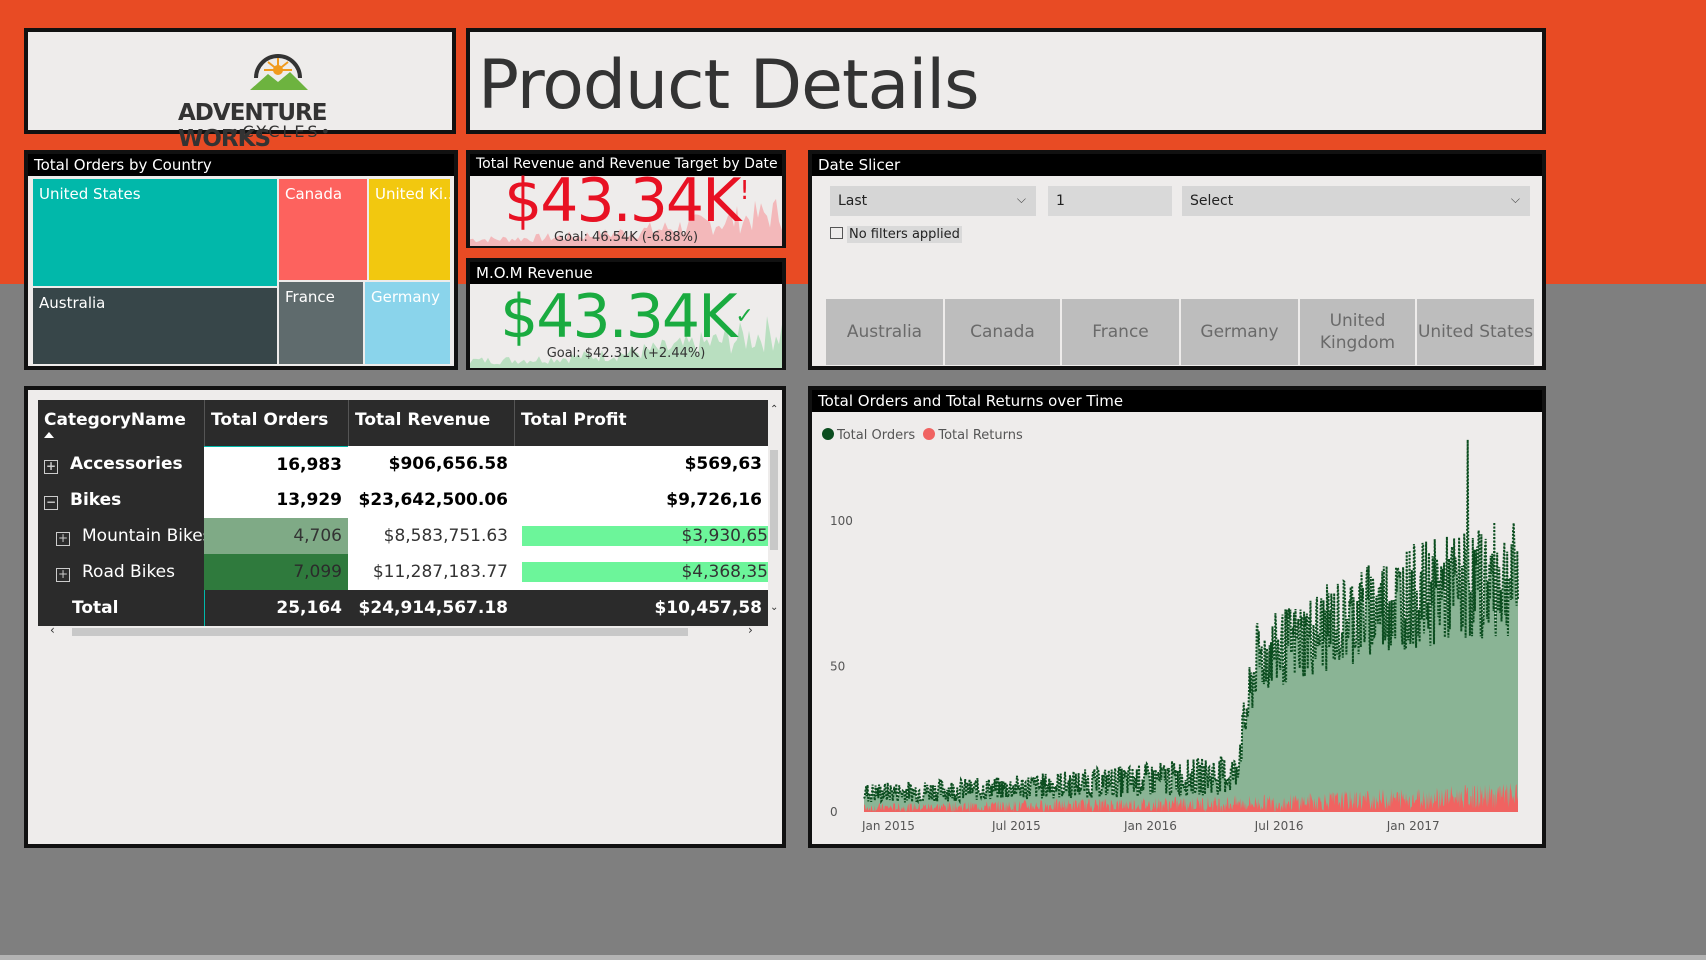 The width and height of the screenshot is (1706, 960). Describe the element at coordinates (884, 332) in the screenshot. I see `country-tile-australia: Australia` at that location.